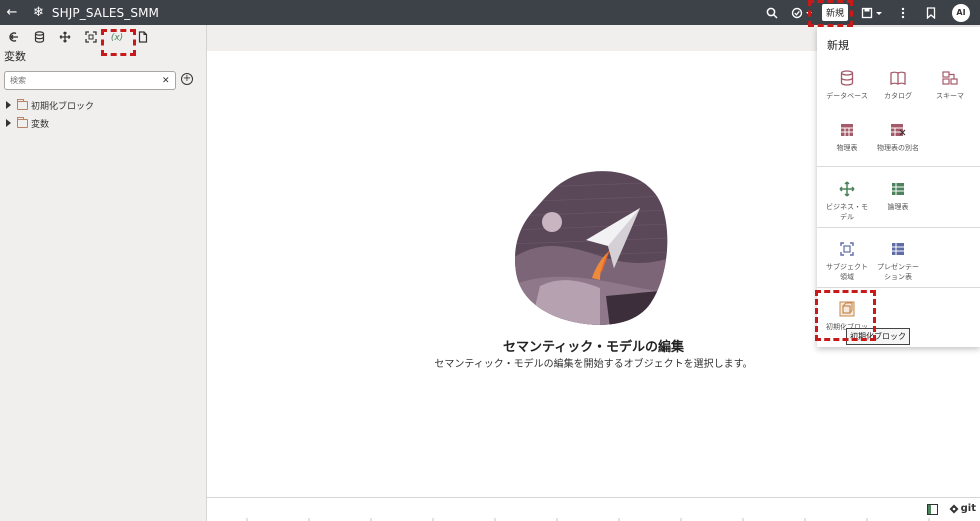 Image resolution: width=980 pixels, height=521 pixels. Describe the element at coordinates (593, 509) in the screenshot. I see `status-bar: git` at that location.